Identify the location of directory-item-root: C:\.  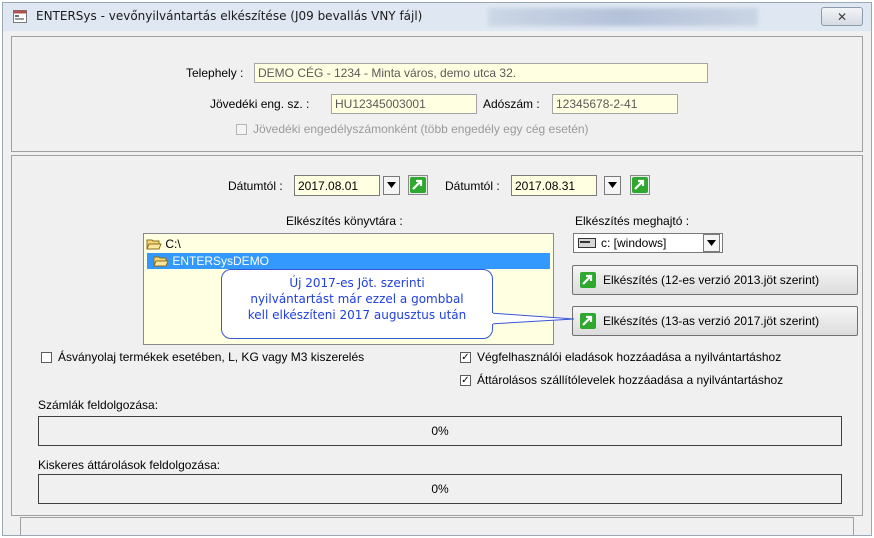
(348, 244).